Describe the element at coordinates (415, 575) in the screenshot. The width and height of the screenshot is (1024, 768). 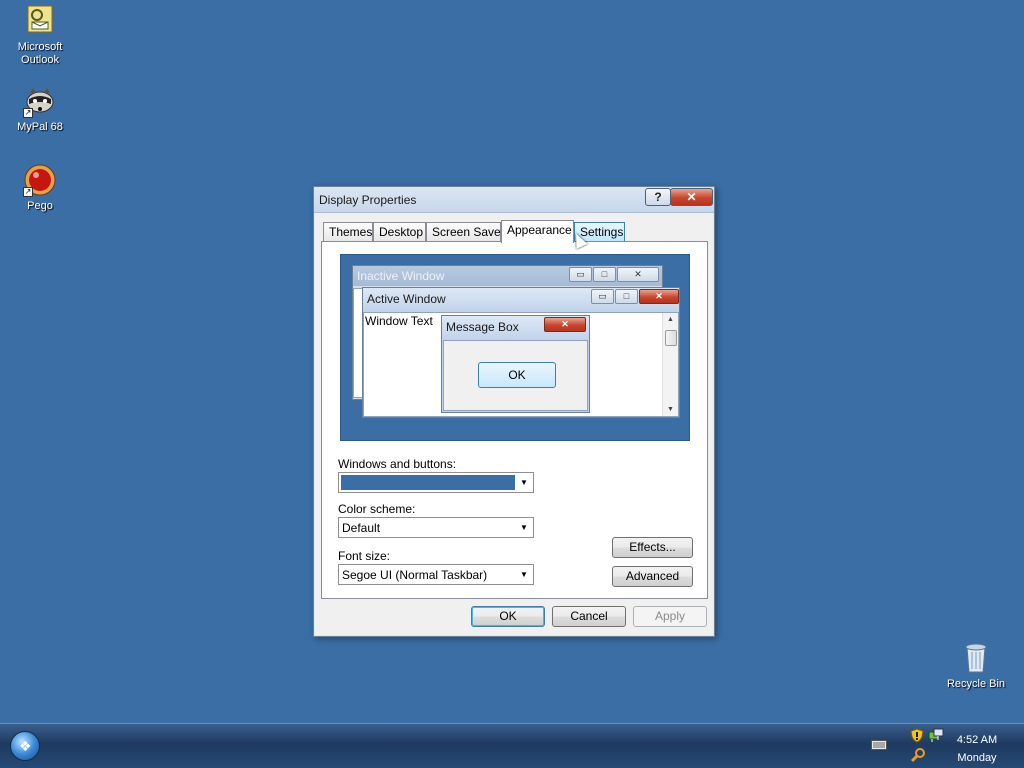
I see `font-size-value: Segoe UI (Normal Taskbar)` at that location.